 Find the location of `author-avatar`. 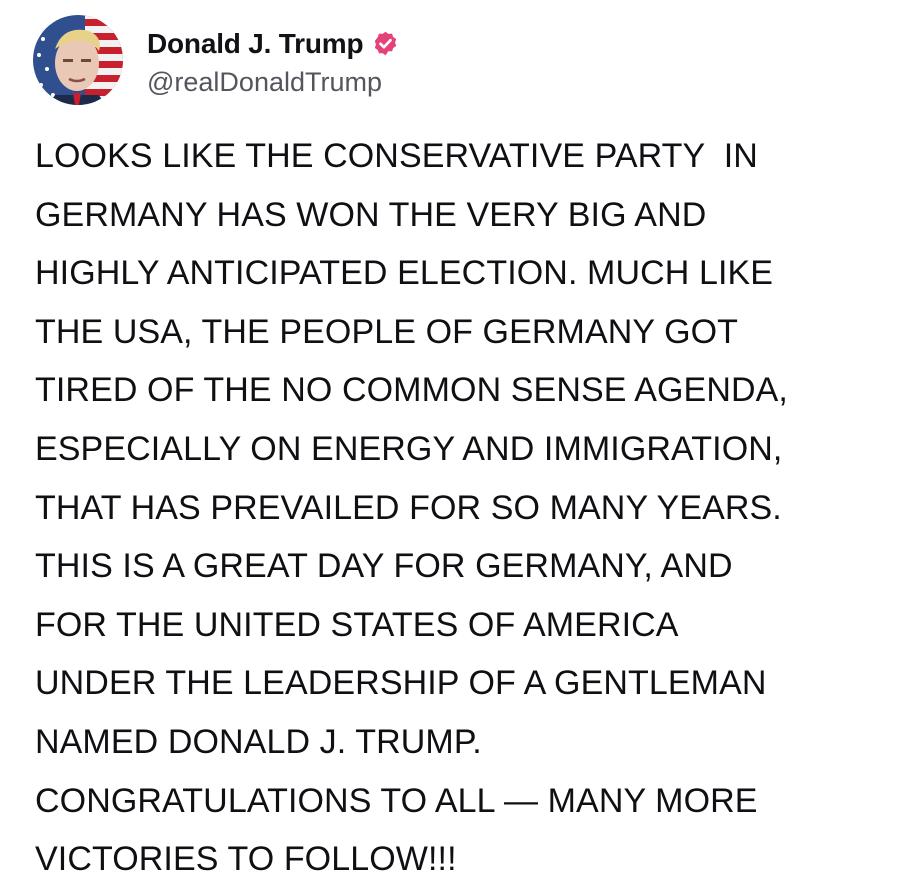

author-avatar is located at coordinates (78, 60).